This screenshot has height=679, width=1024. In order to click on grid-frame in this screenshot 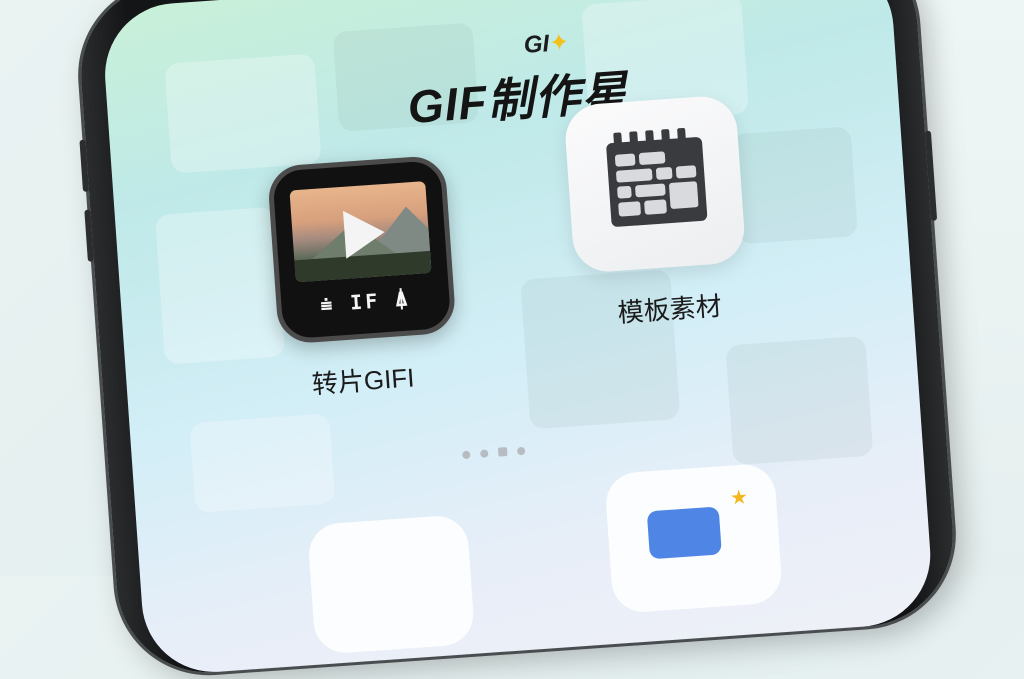, I will do `click(656, 177)`.